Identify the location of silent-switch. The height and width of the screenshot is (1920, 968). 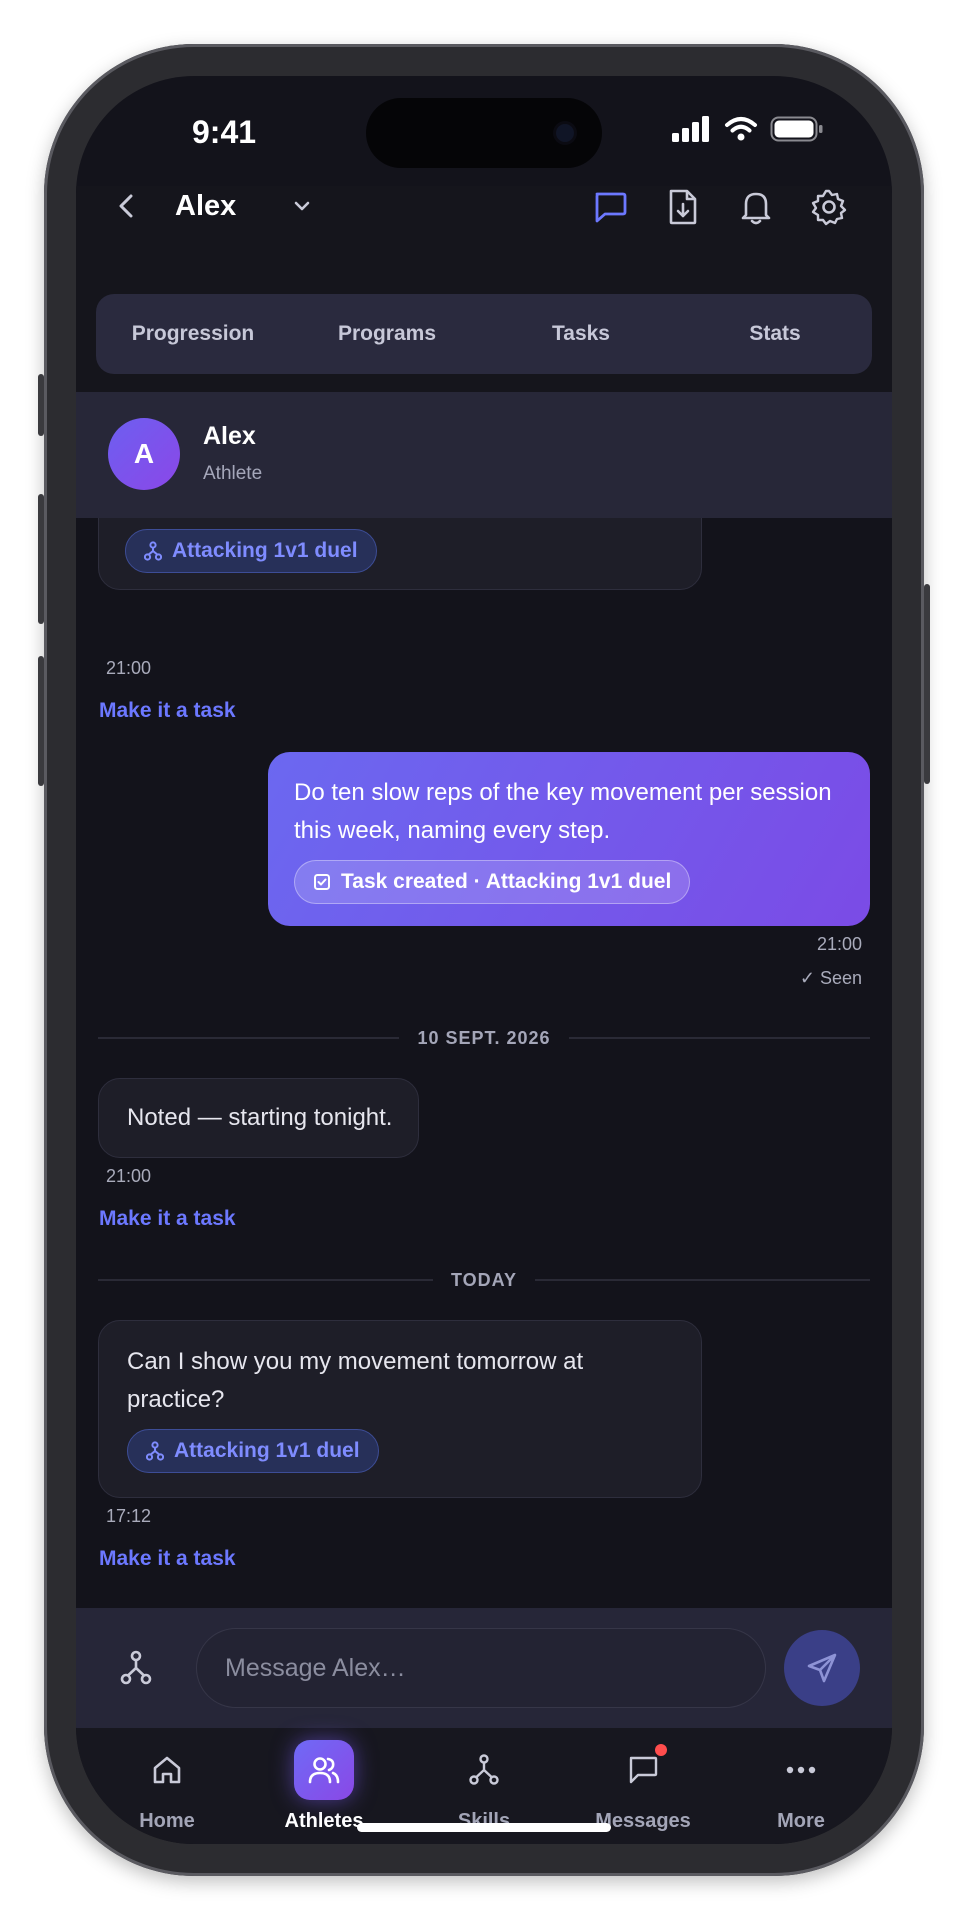
(41, 405).